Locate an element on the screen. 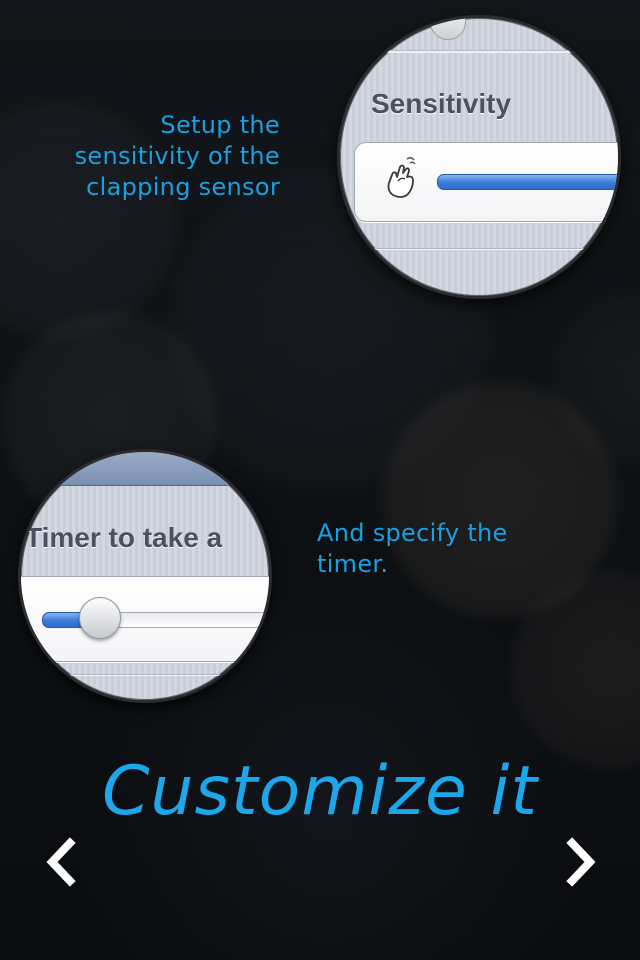  timer-caption: And specify the timer. is located at coordinates (412, 548).